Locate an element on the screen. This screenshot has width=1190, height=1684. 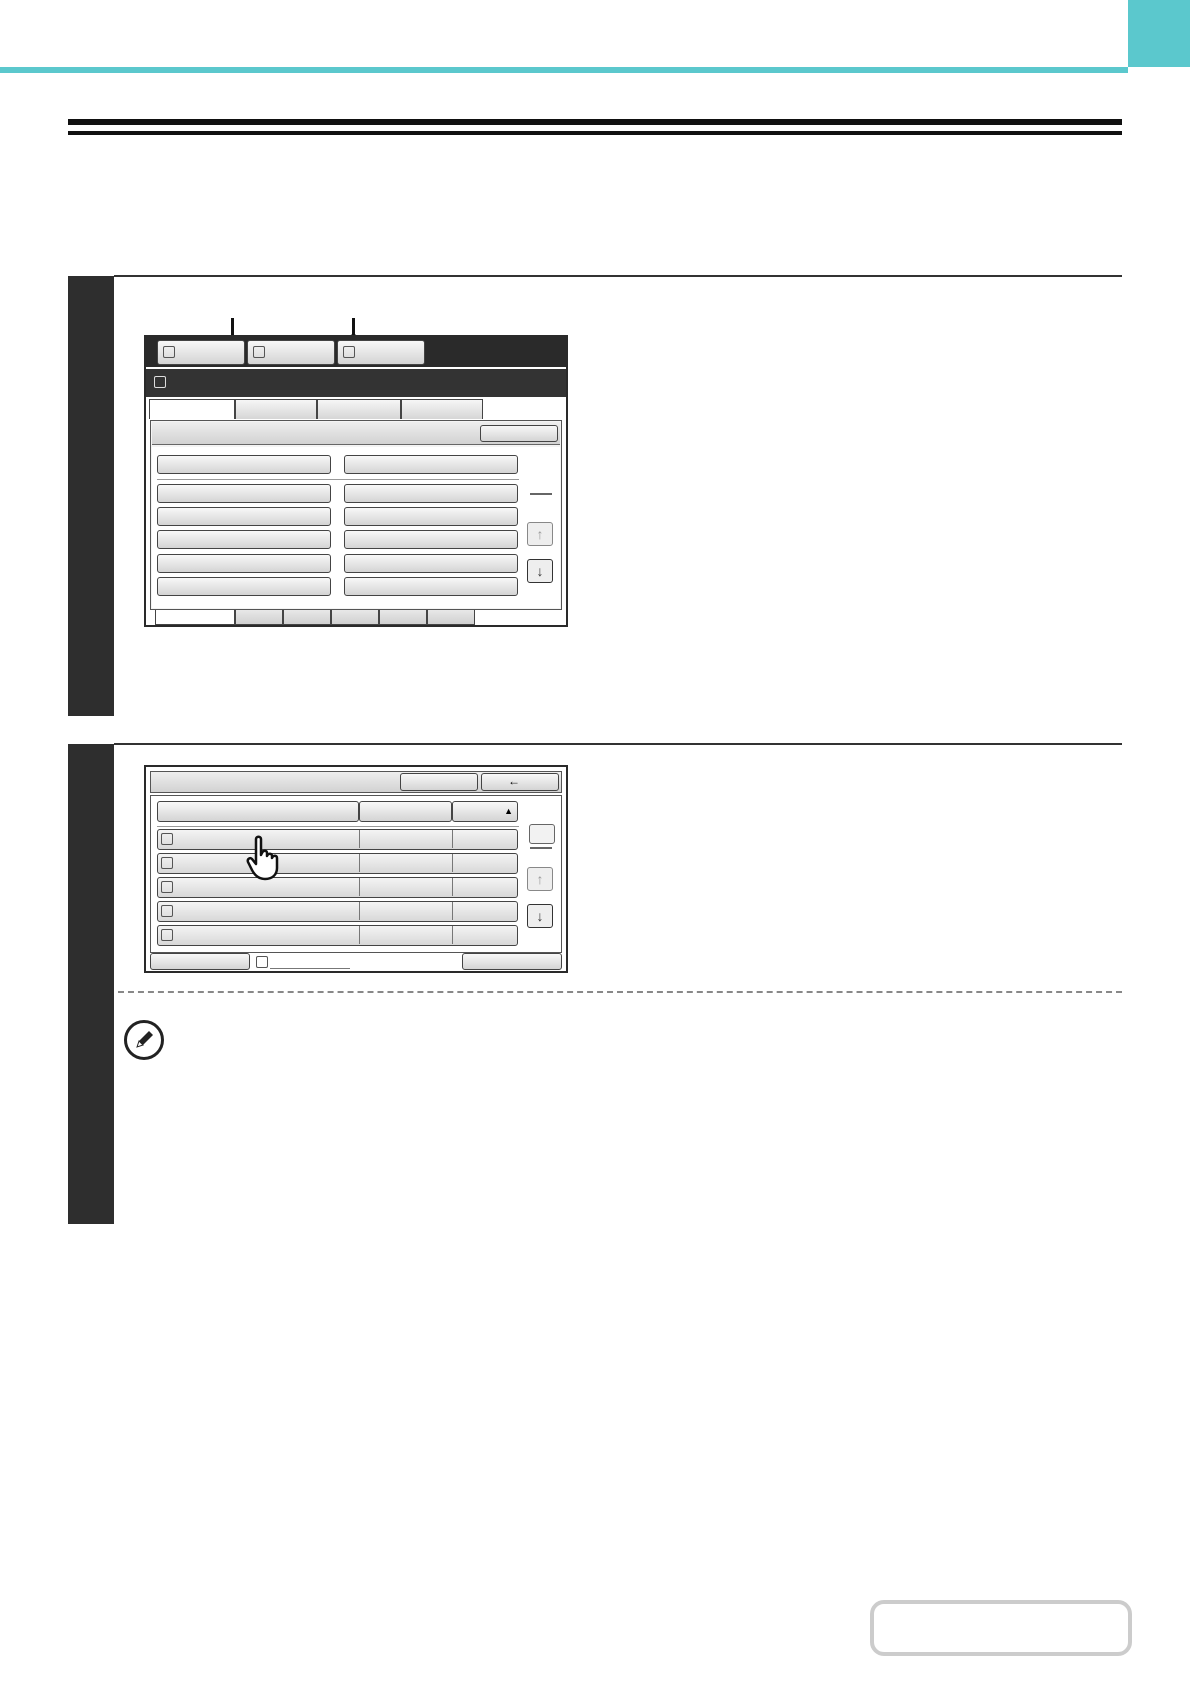
bottom-right-button is located at coordinates (512, 961).